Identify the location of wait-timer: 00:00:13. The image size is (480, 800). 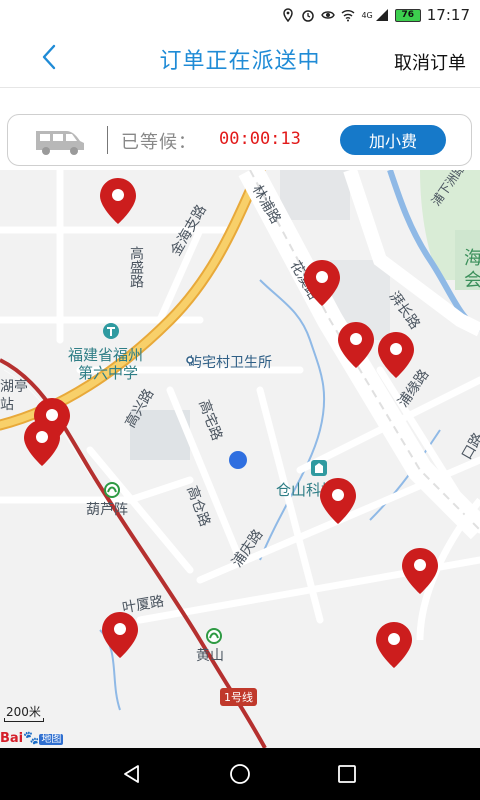
(260, 139).